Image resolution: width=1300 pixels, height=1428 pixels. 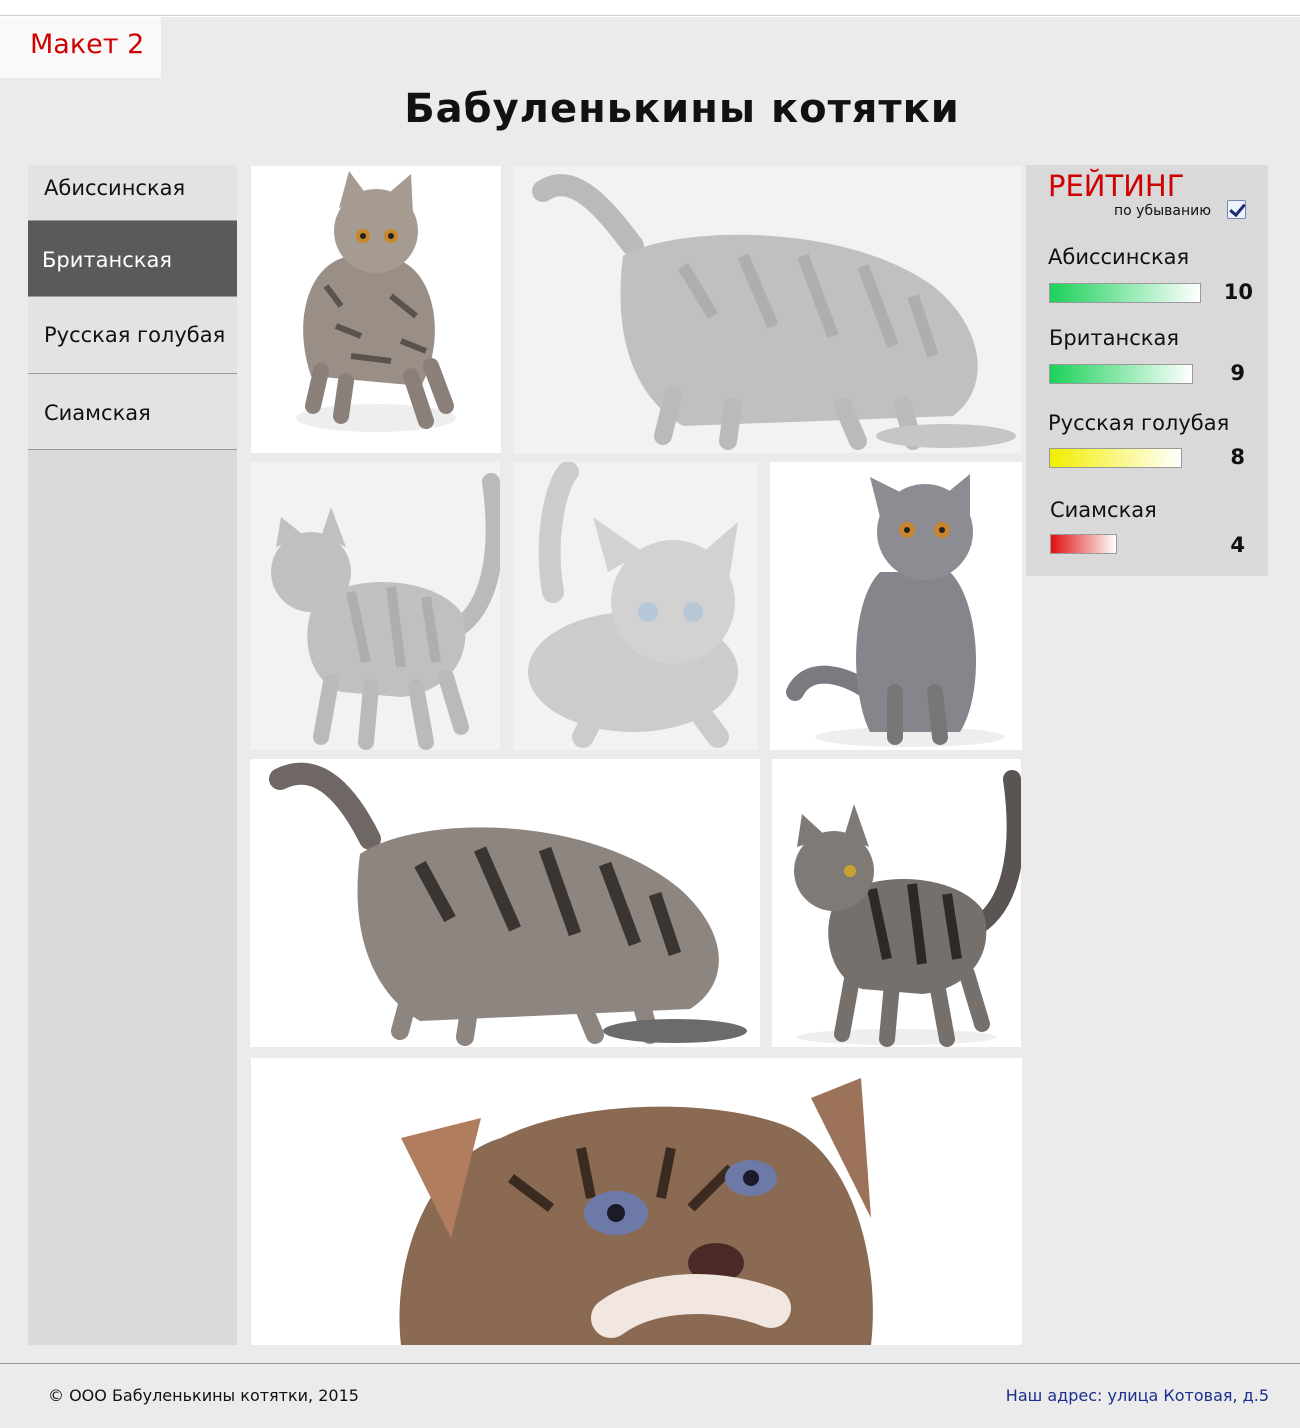 I want to click on rating-title: РЕЙТИНГ, so click(x=1116, y=186).